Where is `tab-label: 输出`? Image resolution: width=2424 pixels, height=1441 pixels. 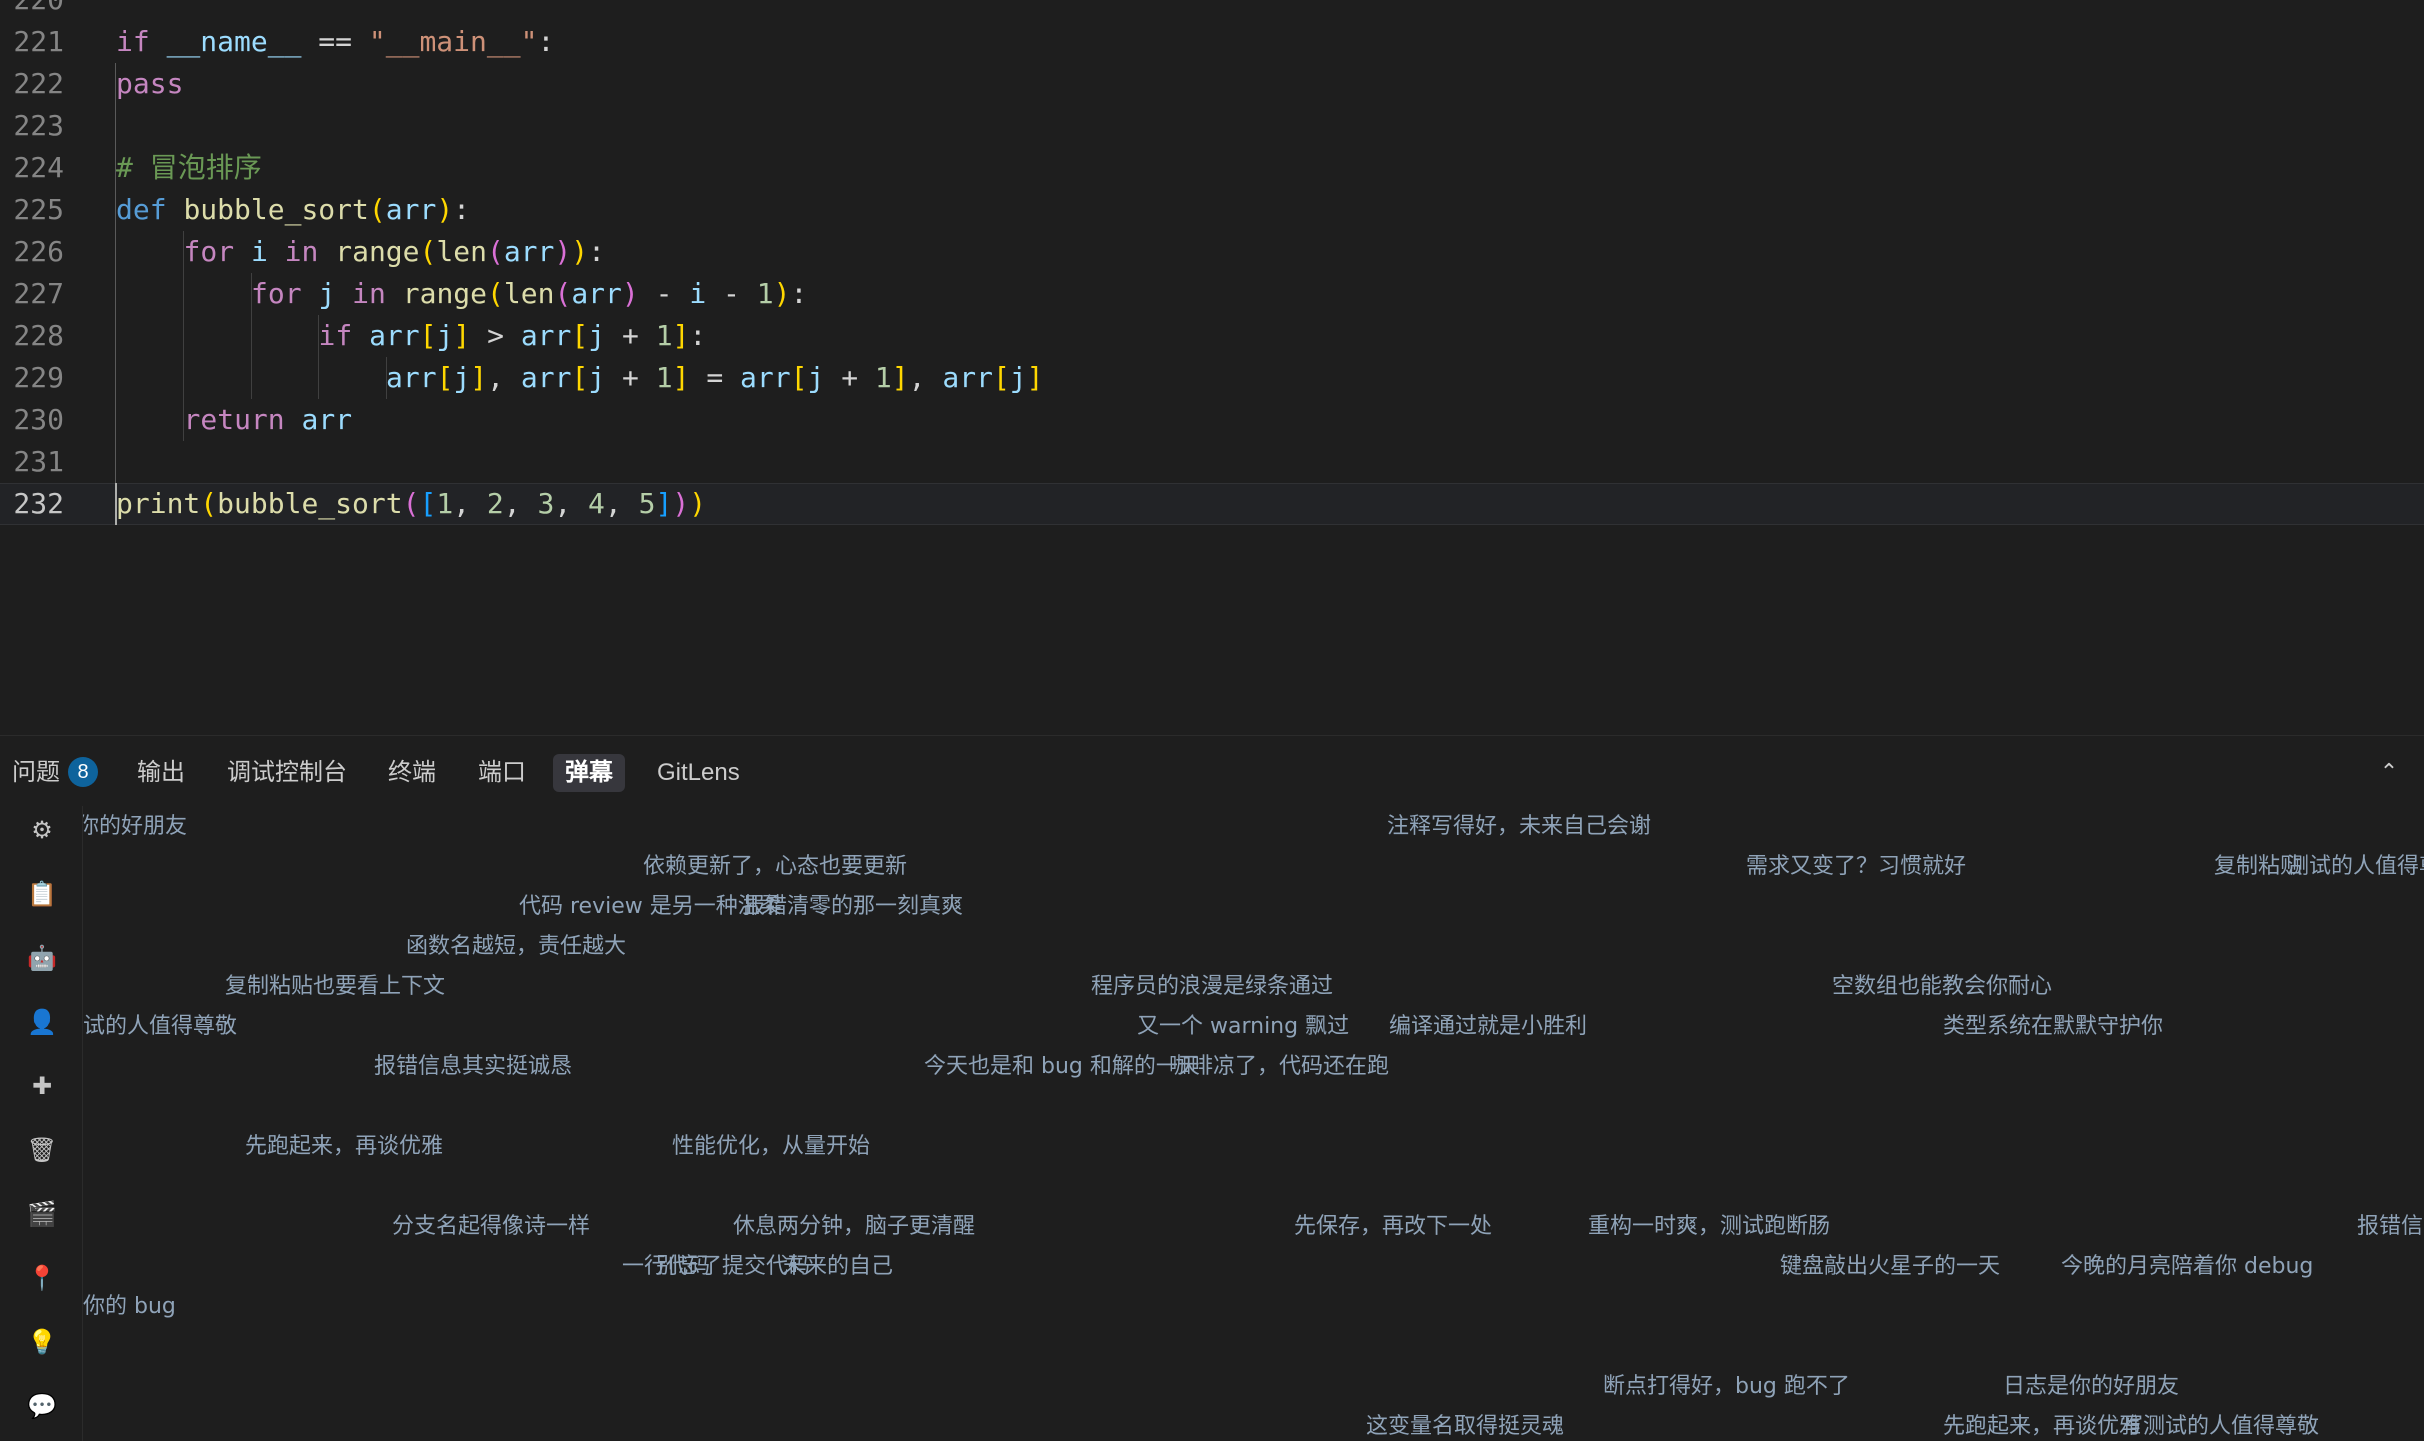
tab-label: 输出 is located at coordinates (161, 772).